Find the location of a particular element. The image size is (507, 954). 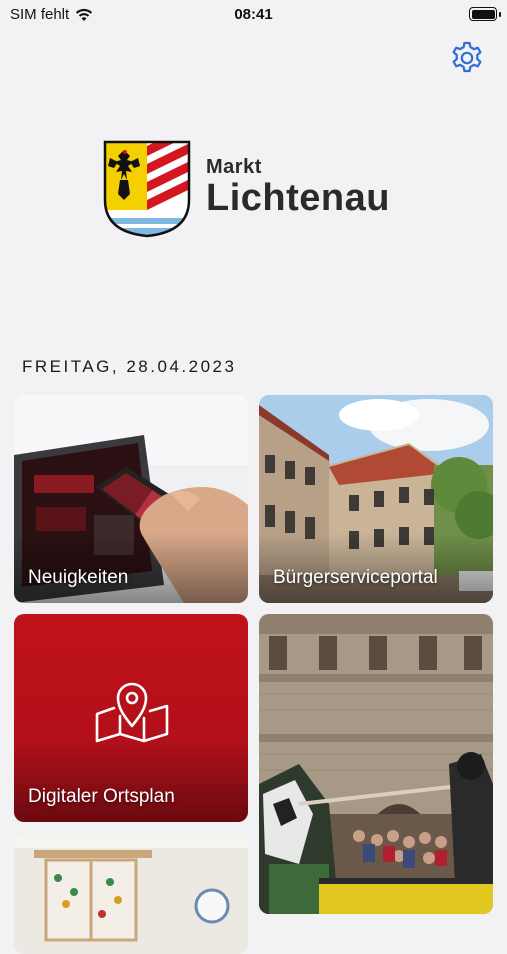

tile-neuigkeiten: Neuigkeiten is located at coordinates (131, 499).